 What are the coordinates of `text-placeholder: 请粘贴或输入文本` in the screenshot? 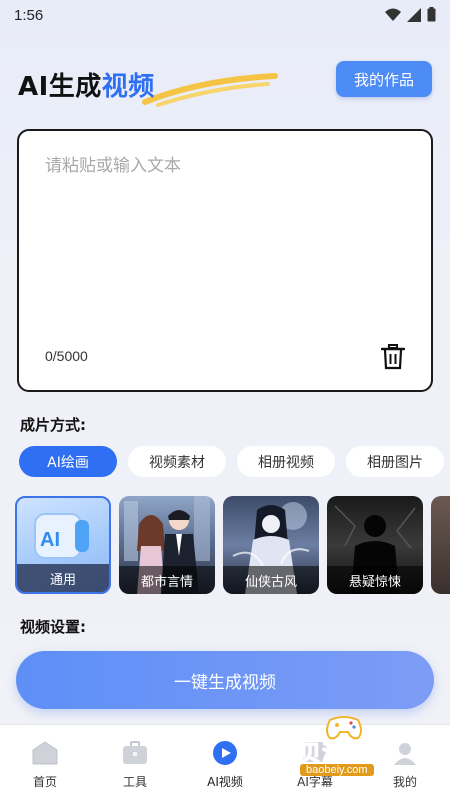 It's located at (113, 166).